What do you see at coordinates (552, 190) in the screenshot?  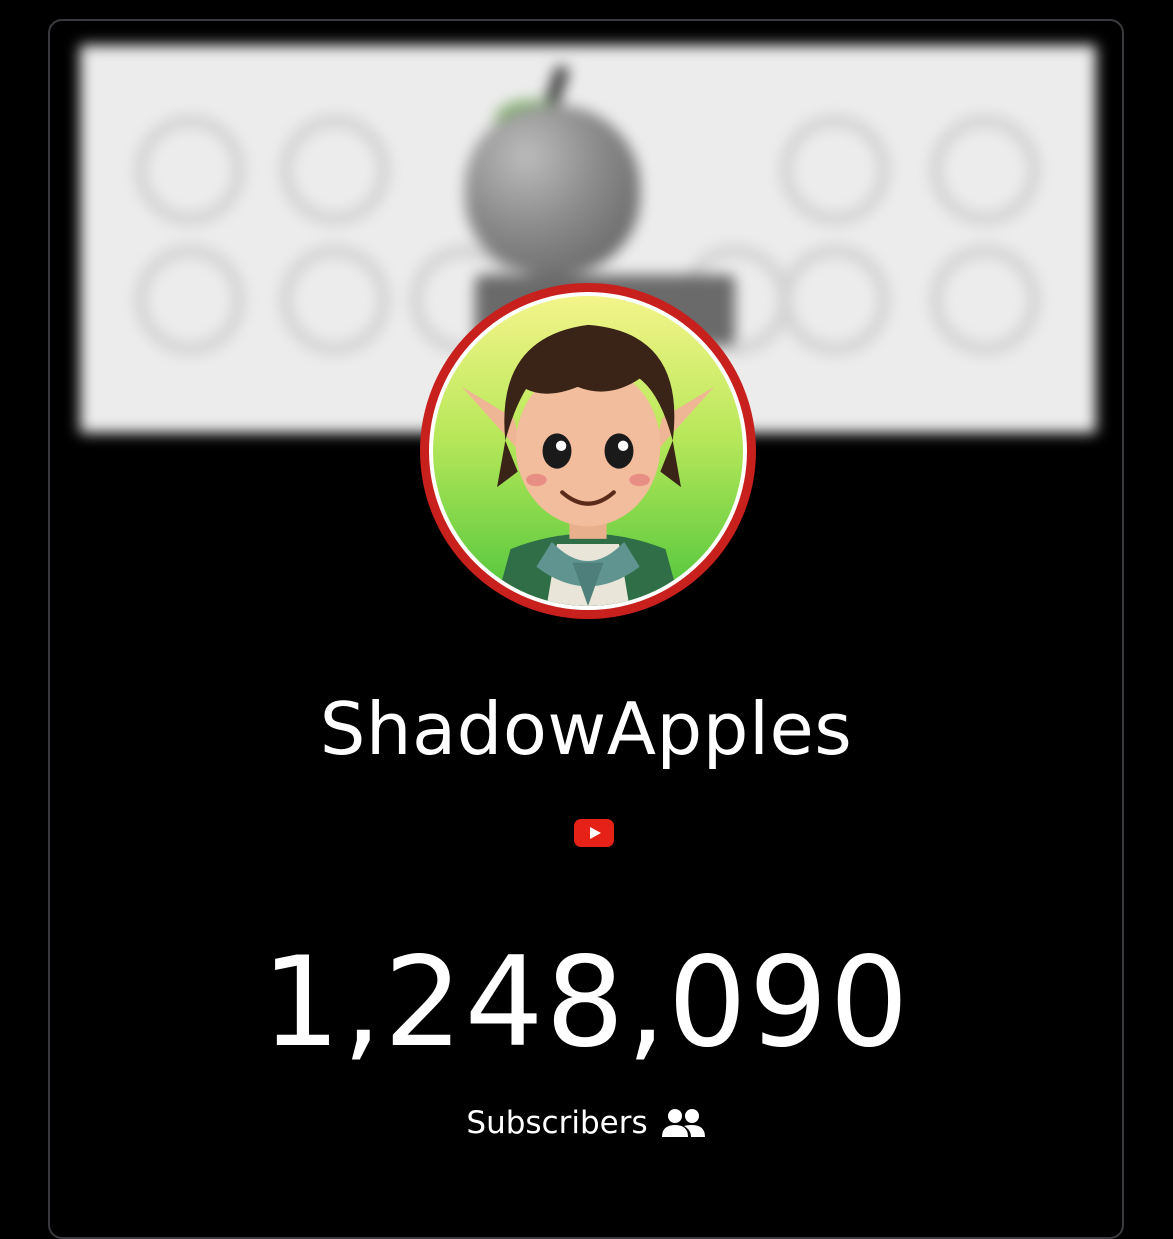 I see `apple-logo-icon` at bounding box center [552, 190].